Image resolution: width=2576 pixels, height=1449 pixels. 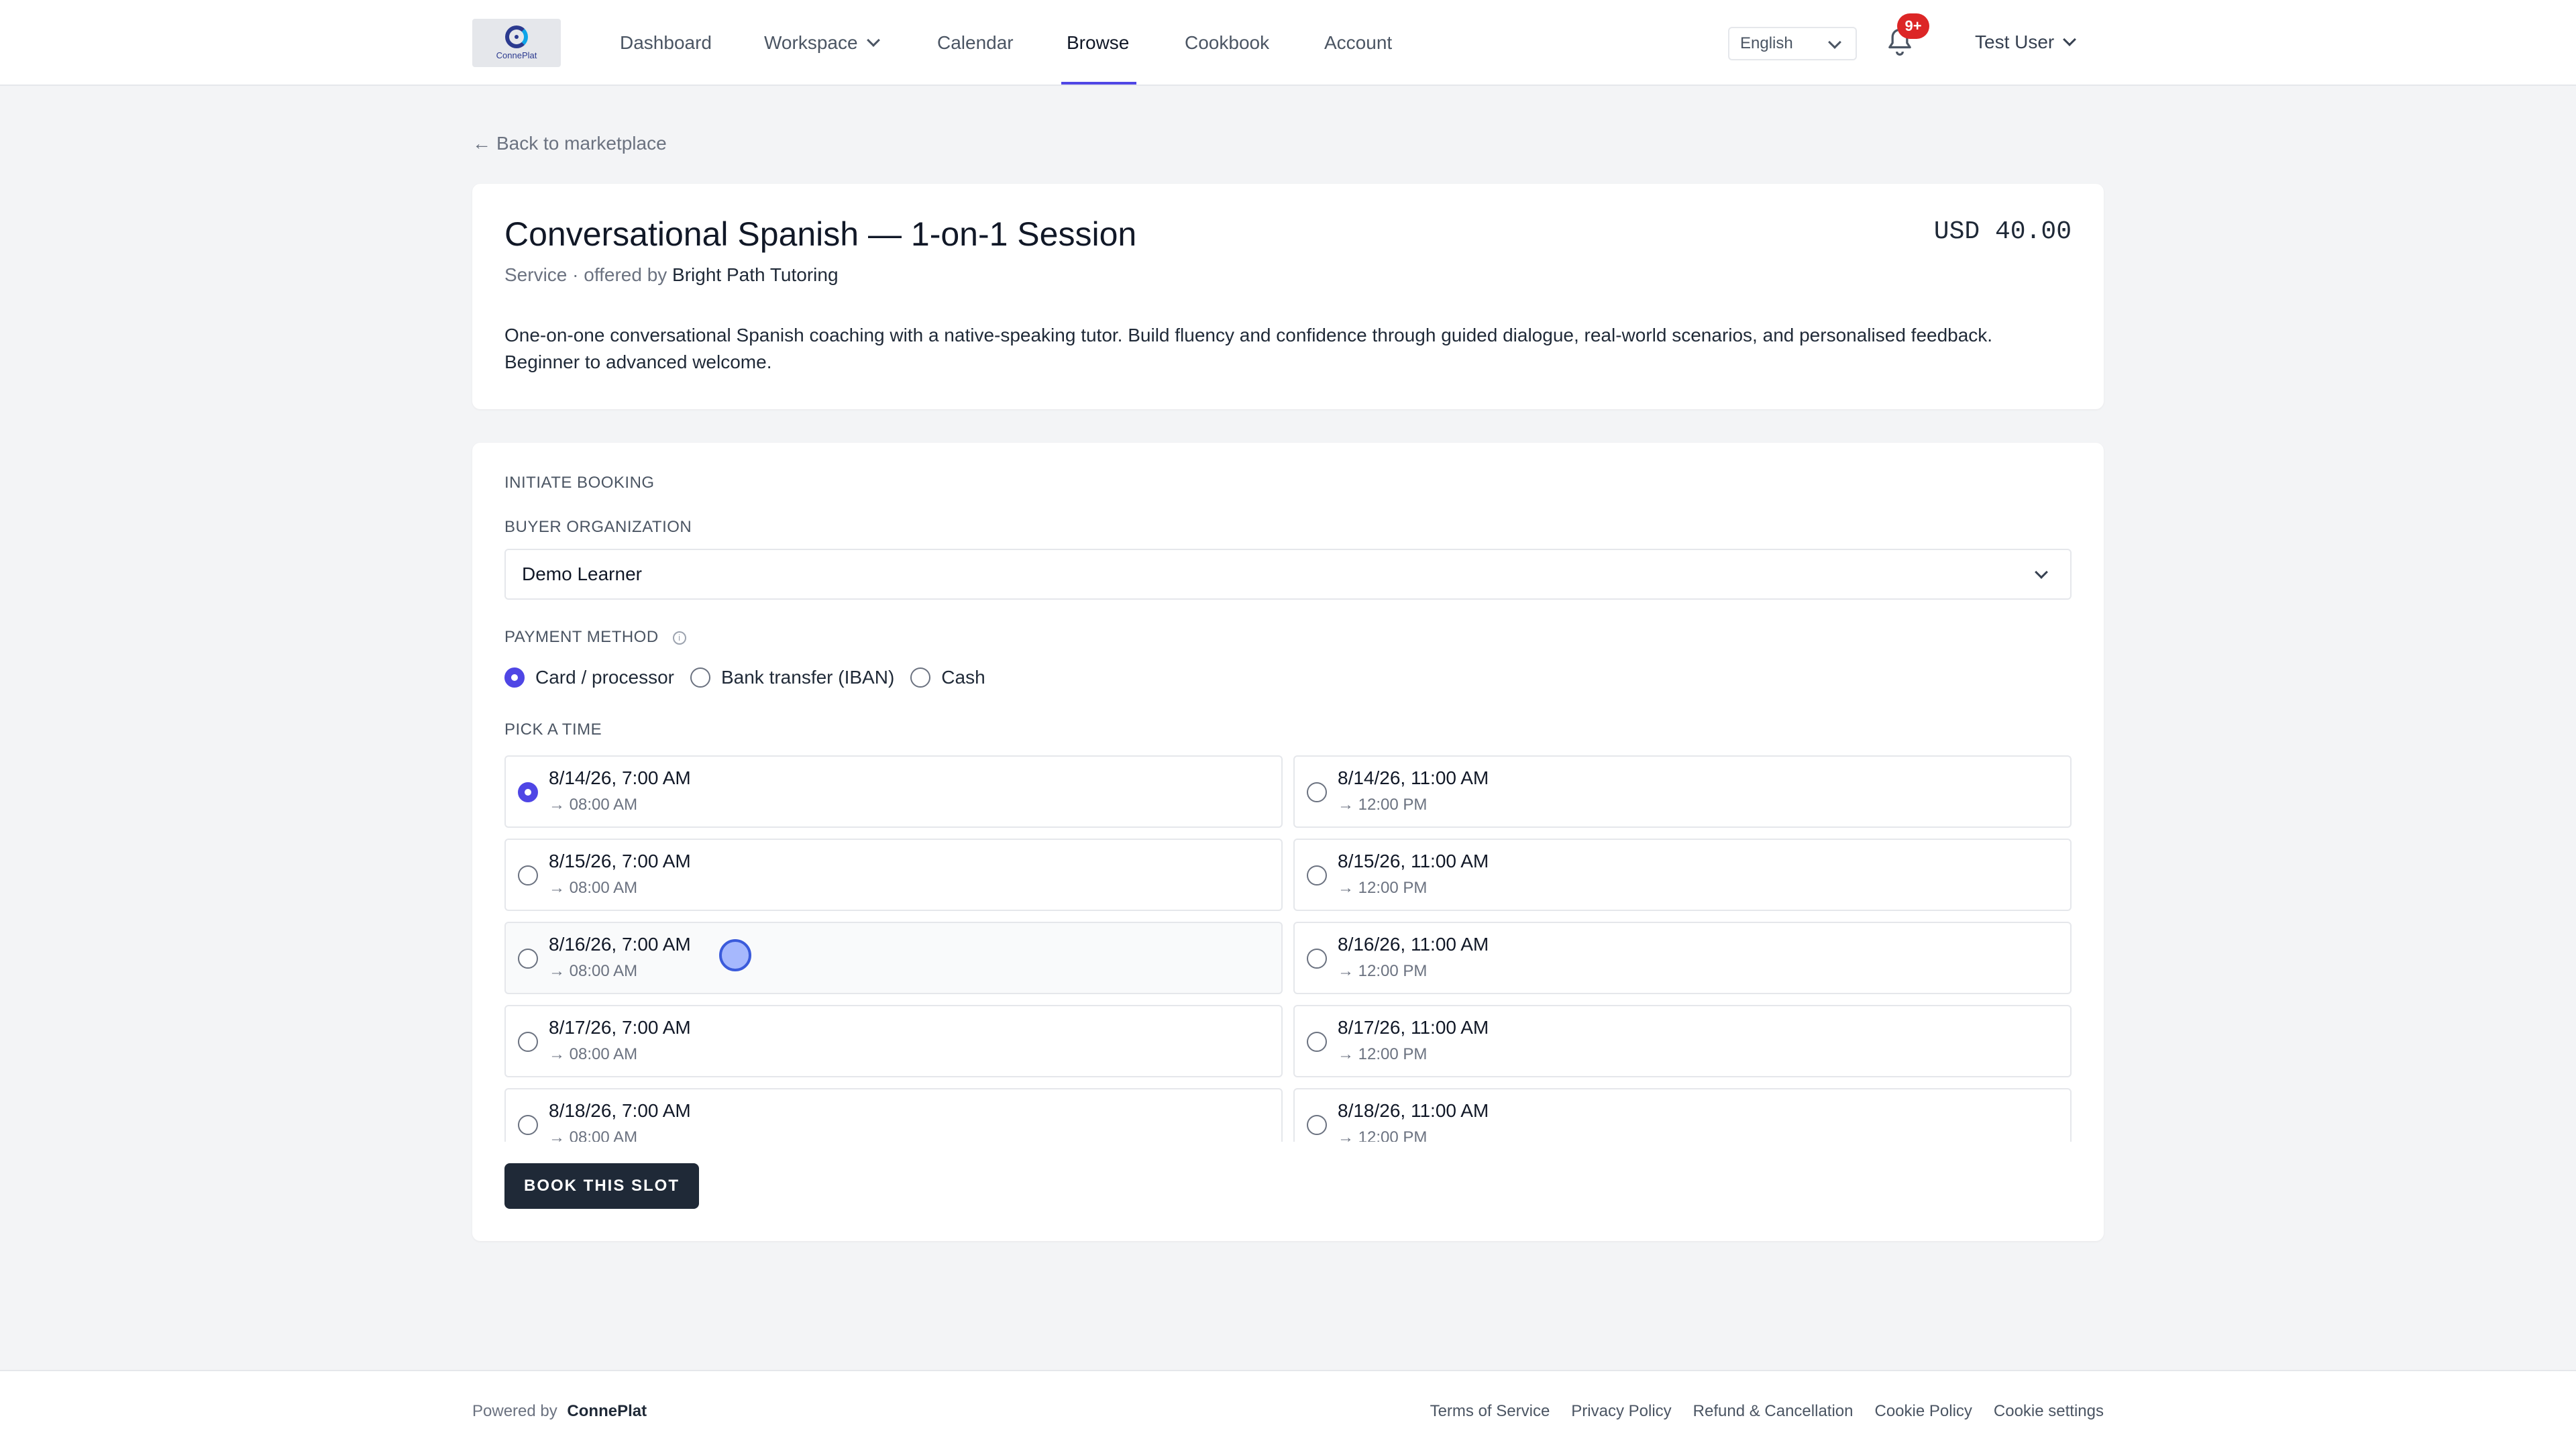 I want to click on time-slot-option: 8/17/26, 7:00 AM → 08:00 AM, so click(x=893, y=1041).